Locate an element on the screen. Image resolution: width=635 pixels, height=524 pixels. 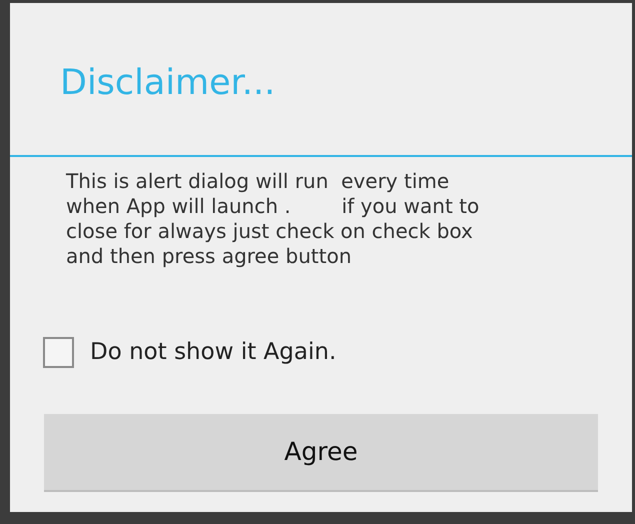
dialog-message: This is alert dialog will run every time when App will launch . if you want to close for always just check on check box and then press agree button is located at coordinates (273, 219).